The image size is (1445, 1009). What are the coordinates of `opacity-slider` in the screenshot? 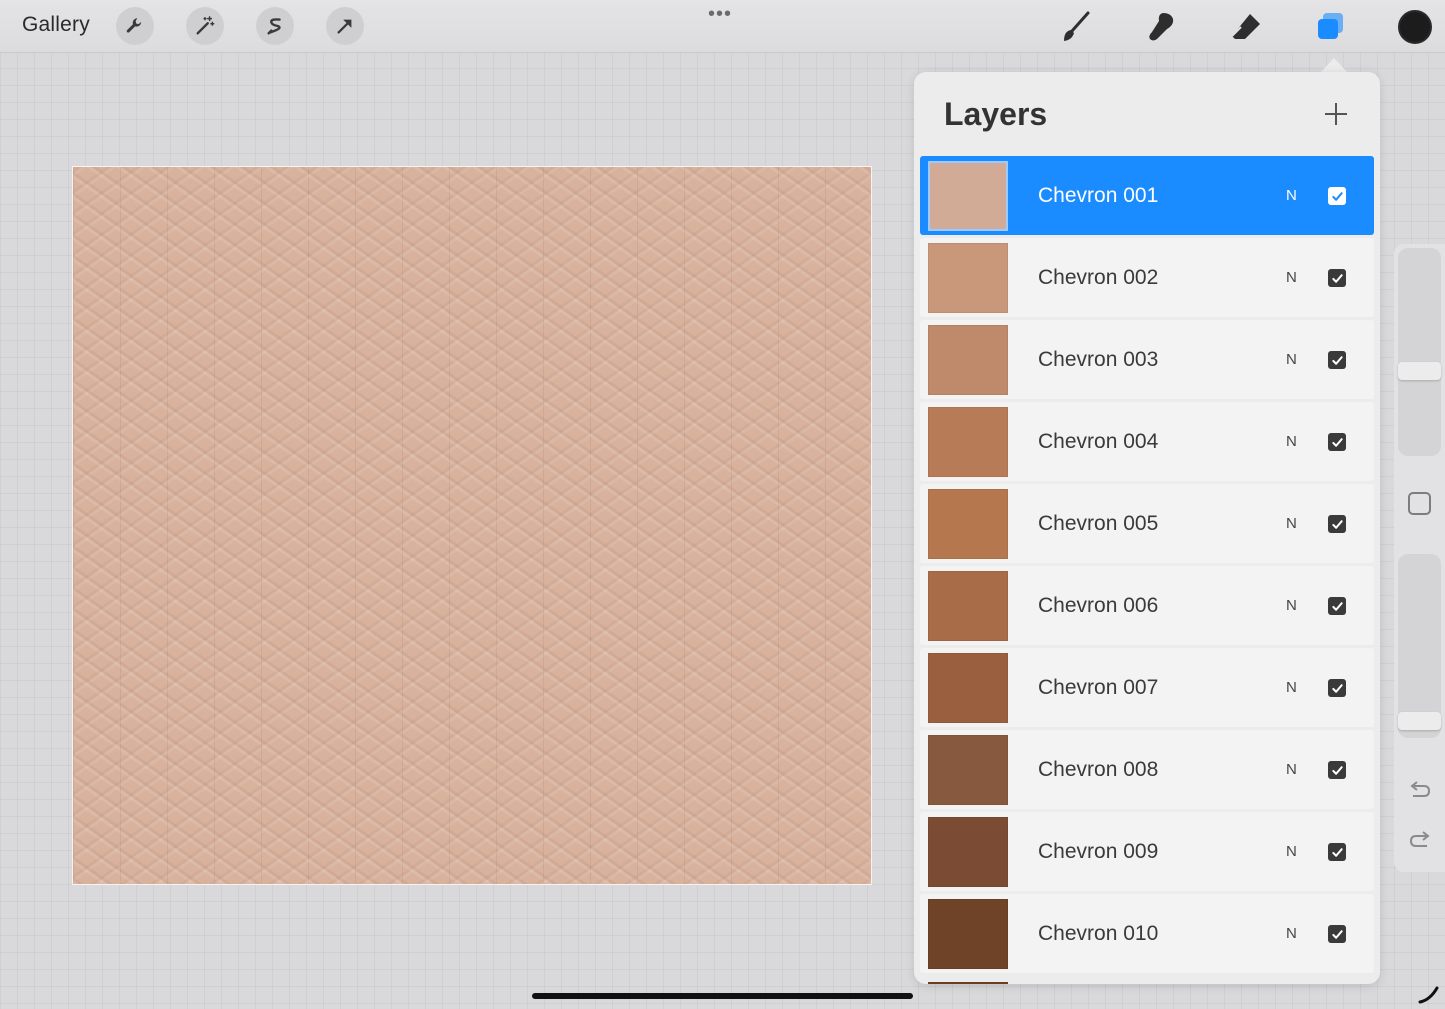 It's located at (1419, 646).